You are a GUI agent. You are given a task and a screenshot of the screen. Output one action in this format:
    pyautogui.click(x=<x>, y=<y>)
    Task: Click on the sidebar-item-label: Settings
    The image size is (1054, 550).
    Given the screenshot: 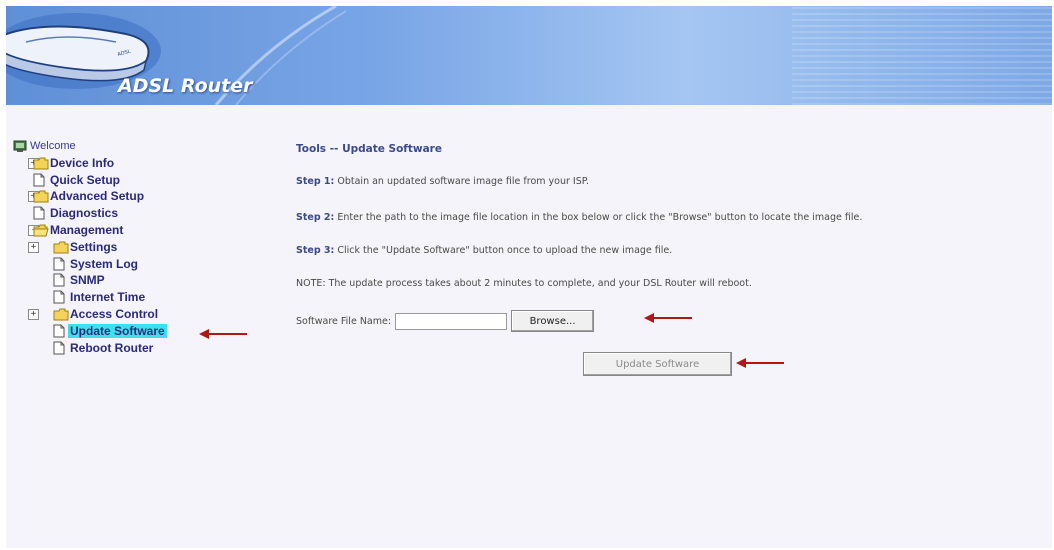 What is the action you would take?
    pyautogui.click(x=94, y=246)
    